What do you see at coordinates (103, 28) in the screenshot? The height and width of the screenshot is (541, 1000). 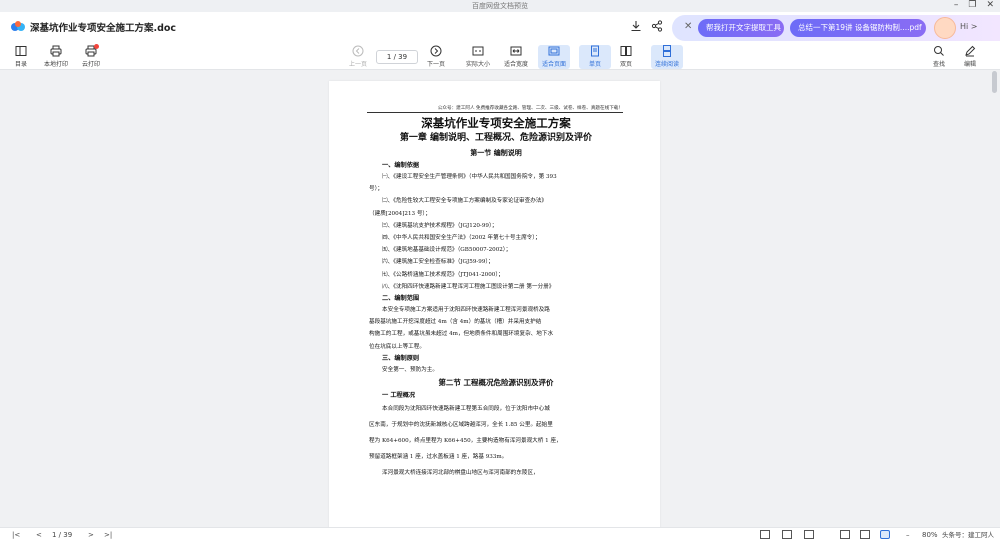 I see `document-title: 深基坑作业专项安全施工方案.doc` at bounding box center [103, 28].